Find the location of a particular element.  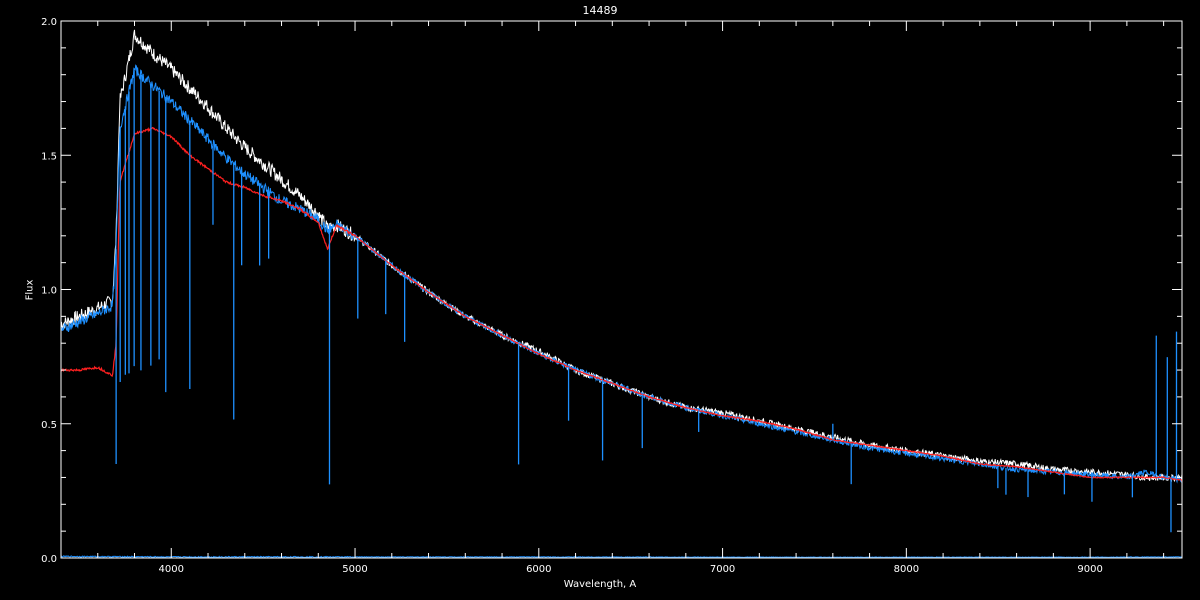

x-tick-label-3: 7000 is located at coordinates (722, 569).